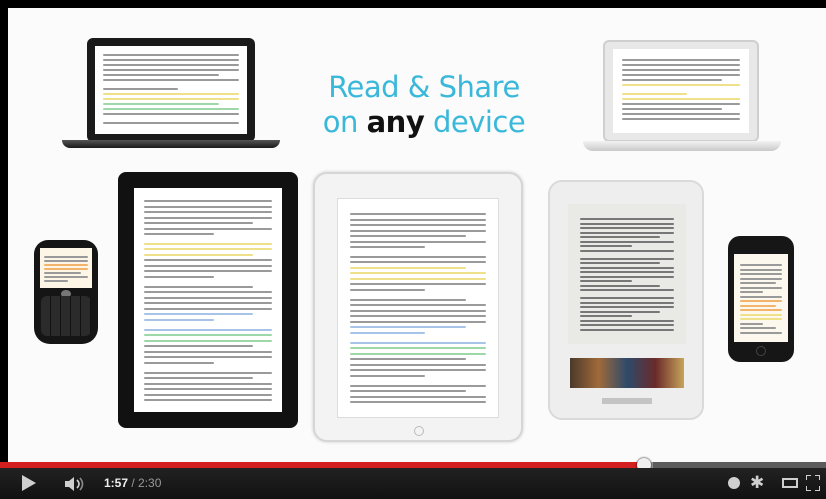 Image resolution: width=826 pixels, height=499 pixels. I want to click on tablet-white-illustration, so click(418, 307).